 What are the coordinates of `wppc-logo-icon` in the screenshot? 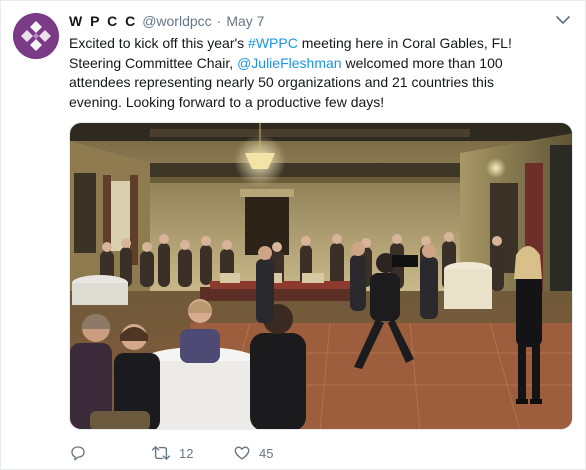 It's located at (36, 36).